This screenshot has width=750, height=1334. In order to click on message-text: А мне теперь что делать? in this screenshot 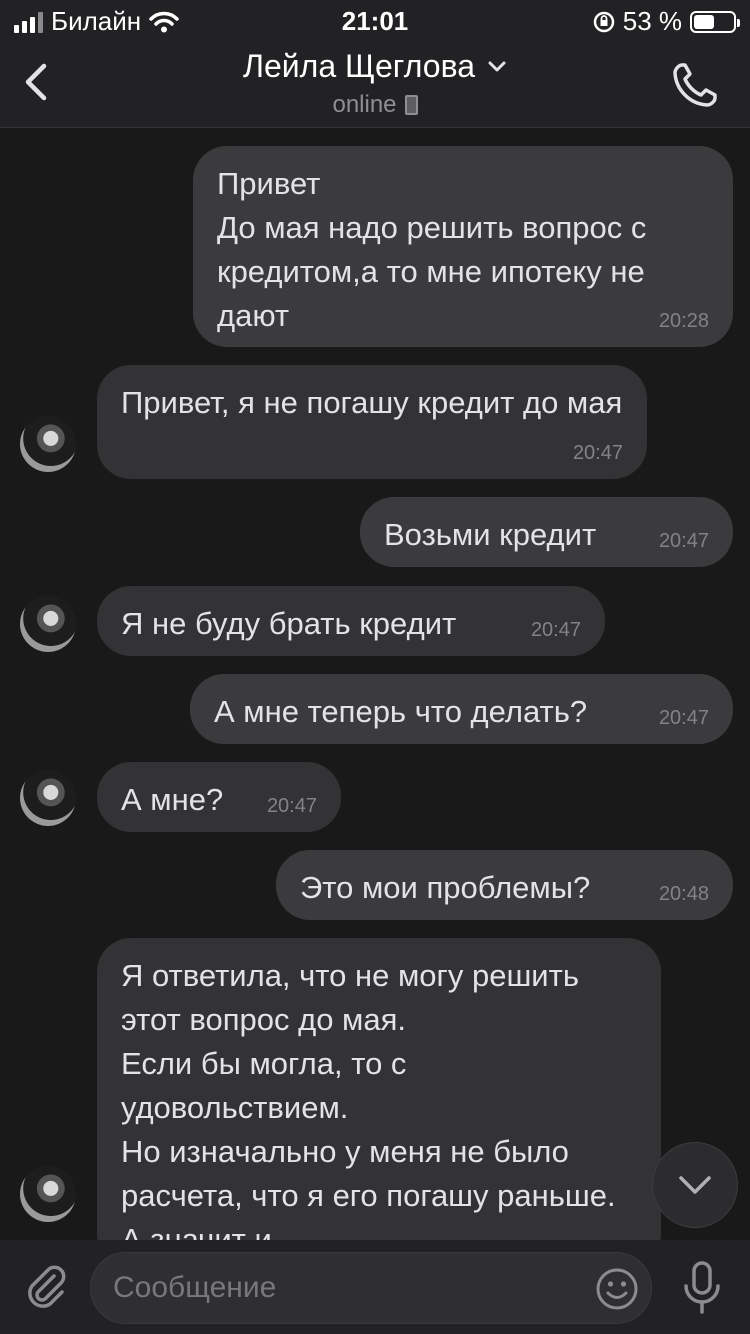, I will do `click(401, 711)`.